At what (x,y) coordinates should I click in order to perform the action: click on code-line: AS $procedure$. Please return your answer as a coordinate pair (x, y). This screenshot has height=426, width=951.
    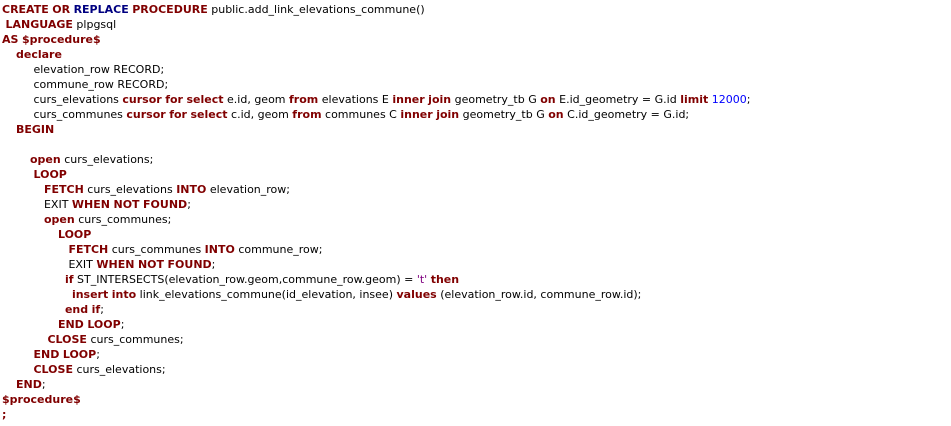
    Looking at the image, I should click on (376, 39).